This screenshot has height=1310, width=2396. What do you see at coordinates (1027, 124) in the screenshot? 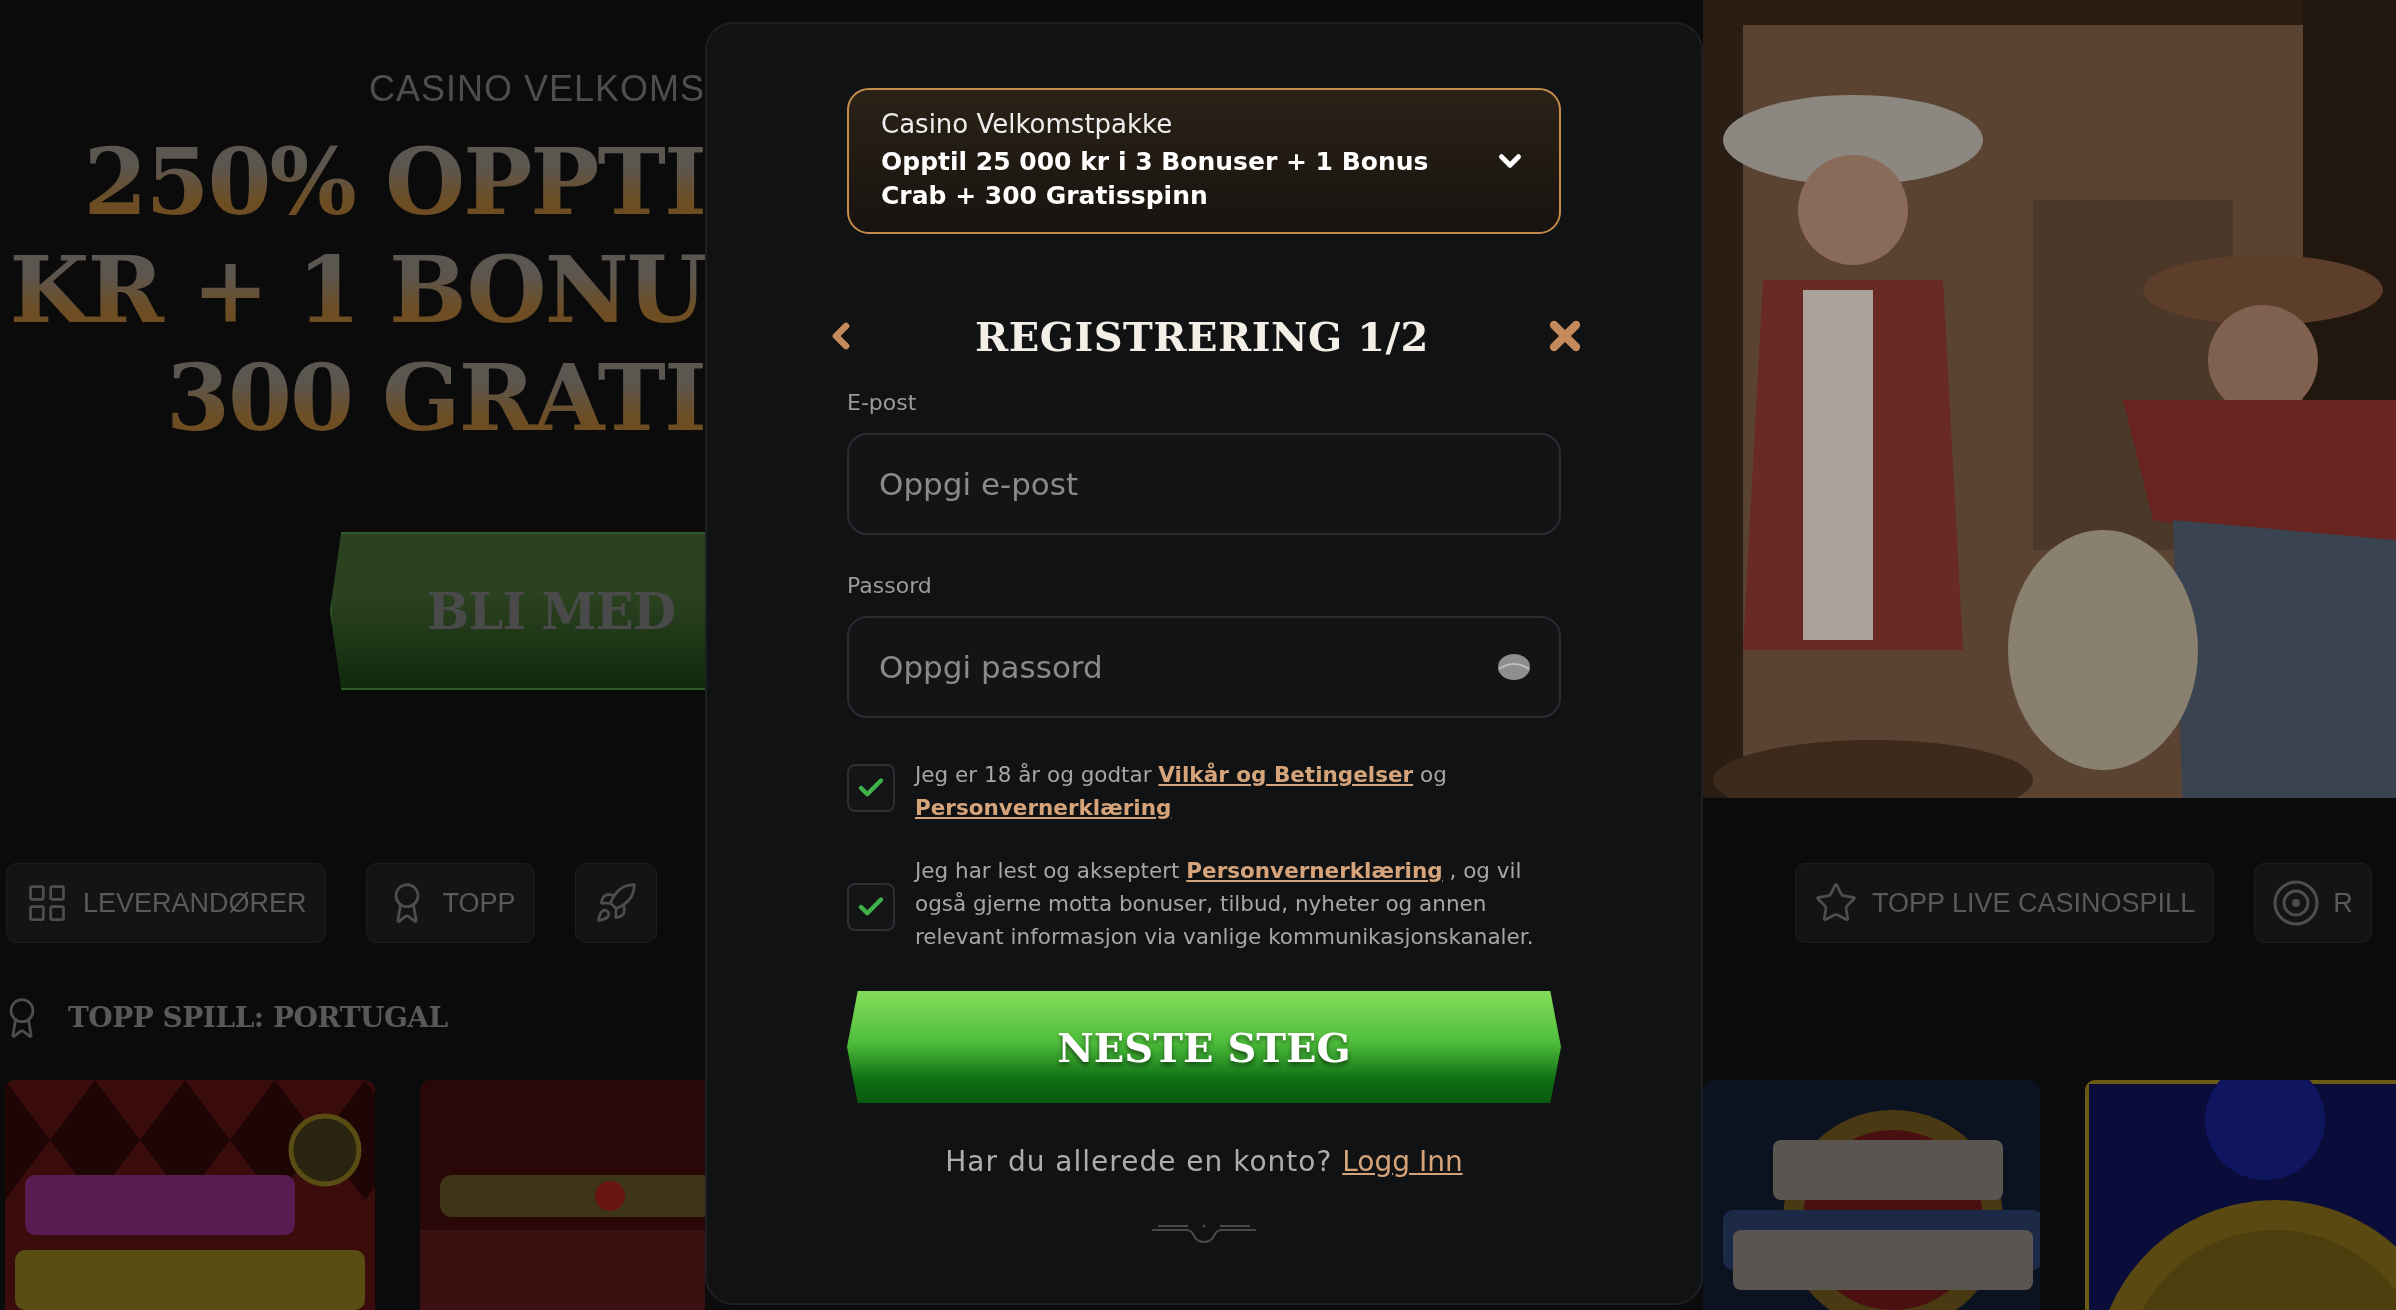
I see `bonus-title: Casino Velkomstpakke` at bounding box center [1027, 124].